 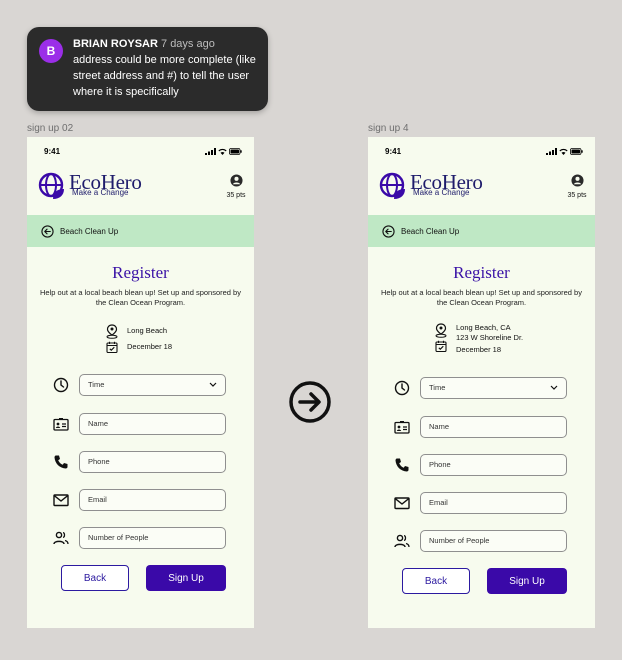 I want to click on frame-label-sign-up-4: sign up 4, so click(x=388, y=128).